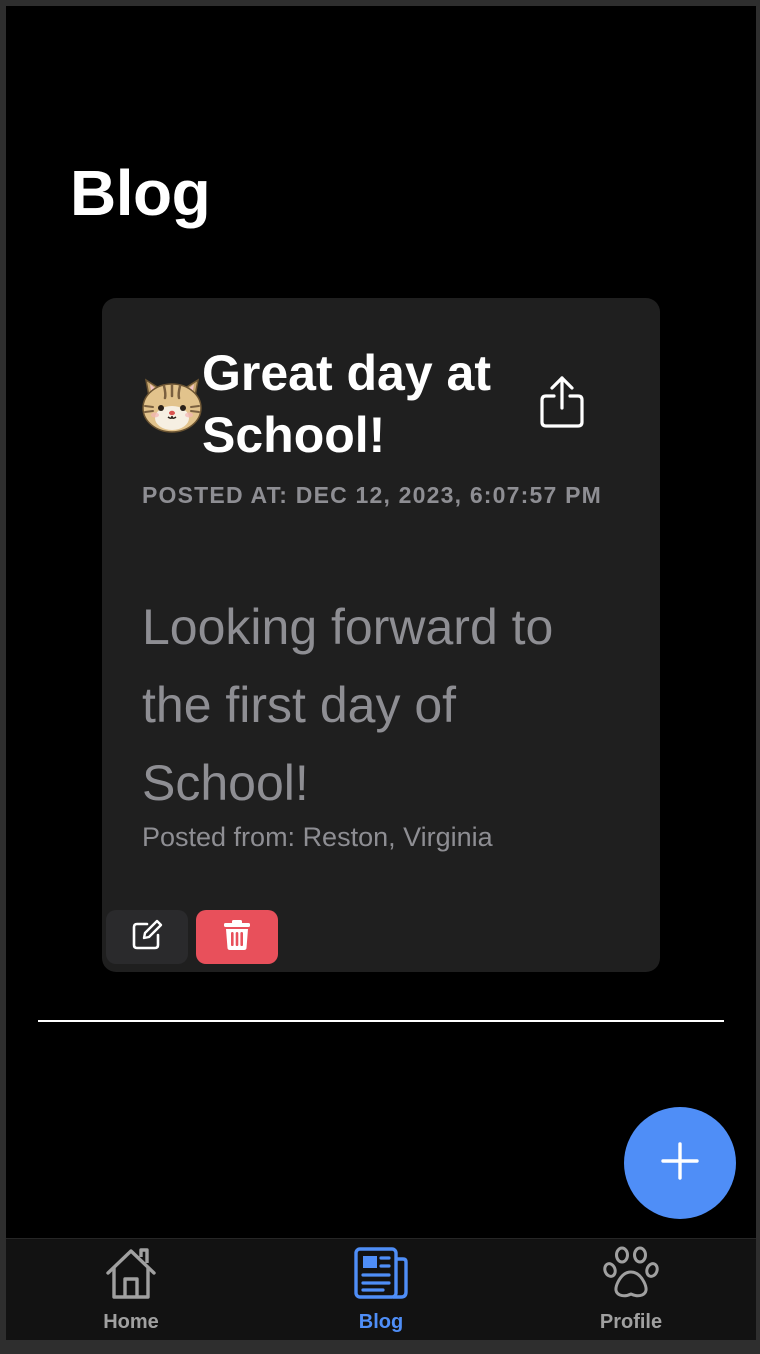 This screenshot has width=760, height=1354. I want to click on paw-icon, so click(631, 1273).